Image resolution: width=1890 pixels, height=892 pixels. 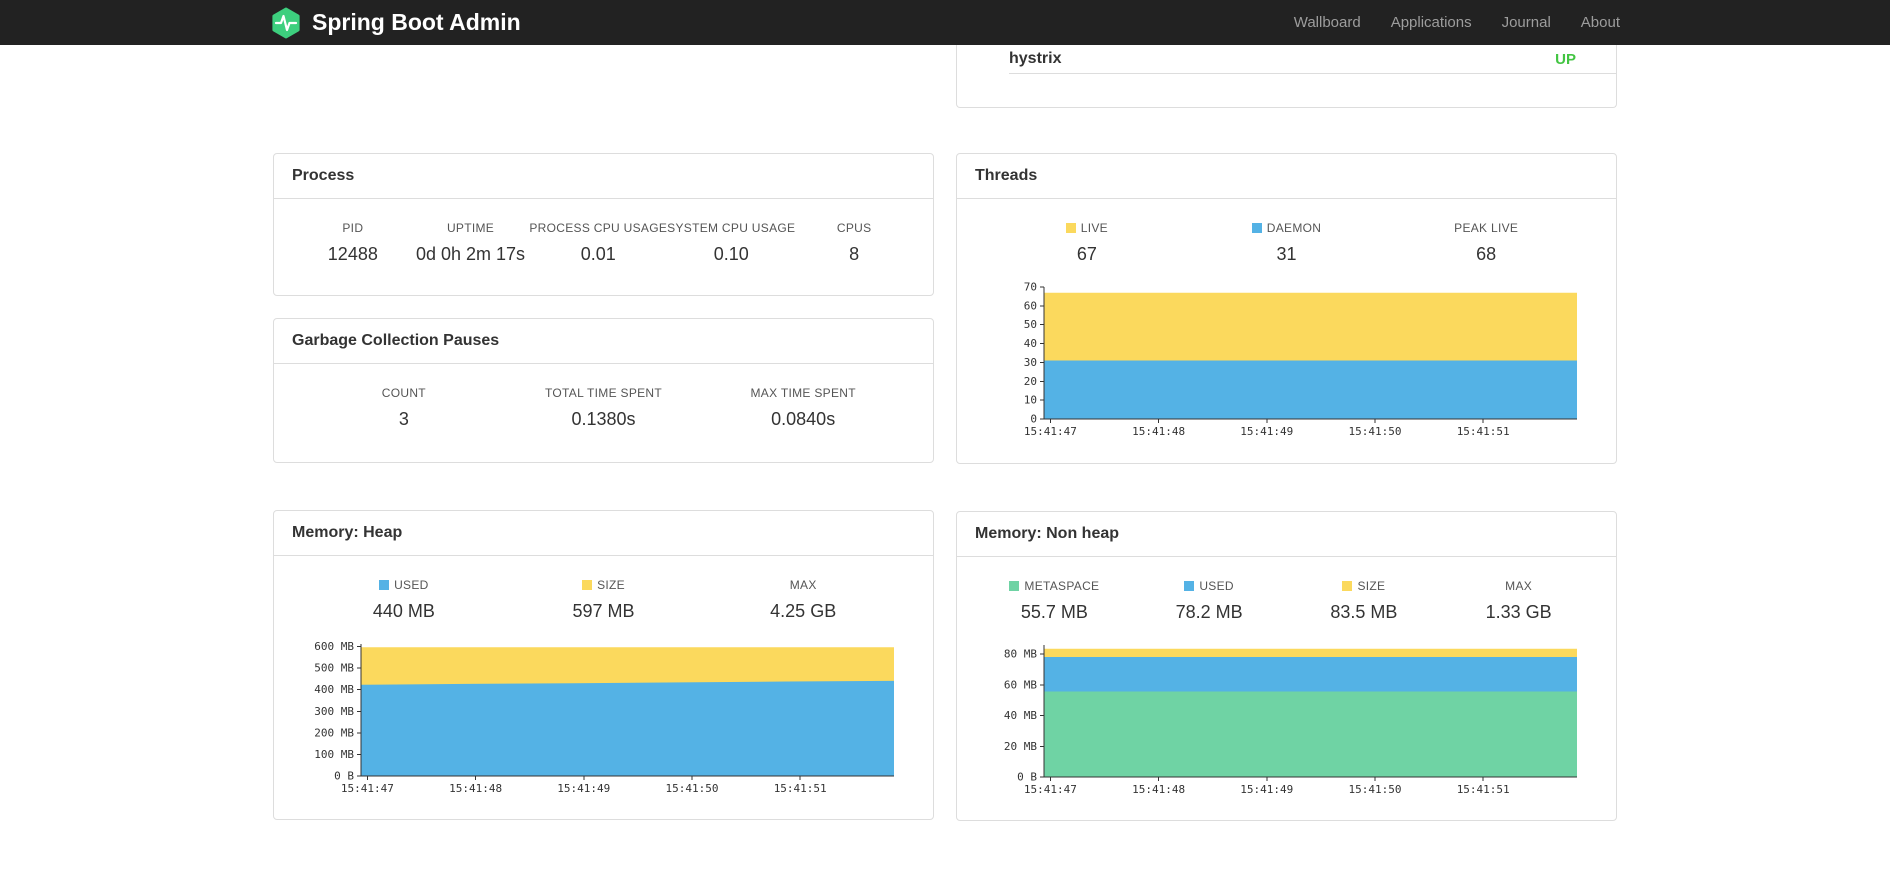 What do you see at coordinates (1526, 22) in the screenshot?
I see `nav-item-journal: Journal` at bounding box center [1526, 22].